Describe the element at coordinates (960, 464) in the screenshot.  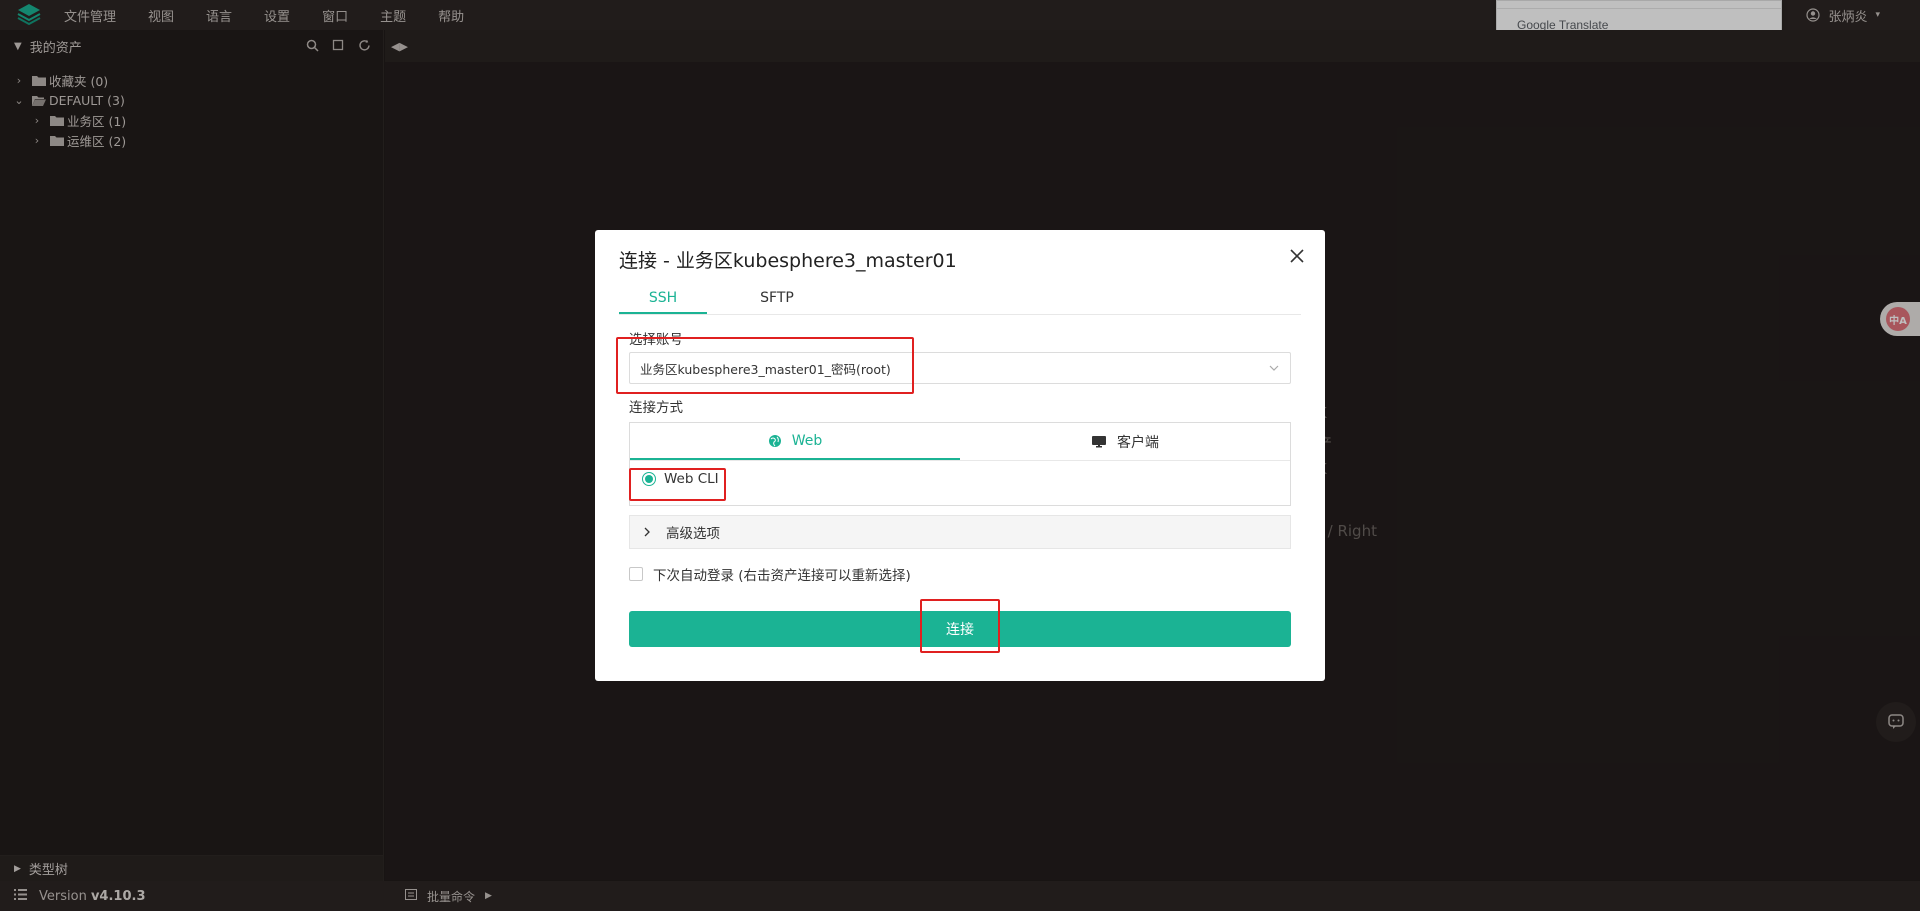
I see `connection-method-box: Web 客户端 Web CLI` at that location.